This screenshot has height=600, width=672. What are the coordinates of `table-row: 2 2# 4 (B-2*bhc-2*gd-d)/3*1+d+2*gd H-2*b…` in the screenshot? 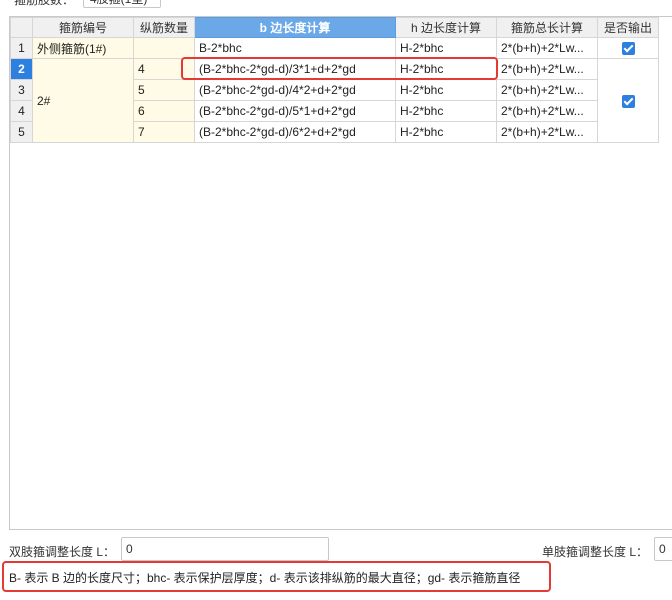 It's located at (334, 100).